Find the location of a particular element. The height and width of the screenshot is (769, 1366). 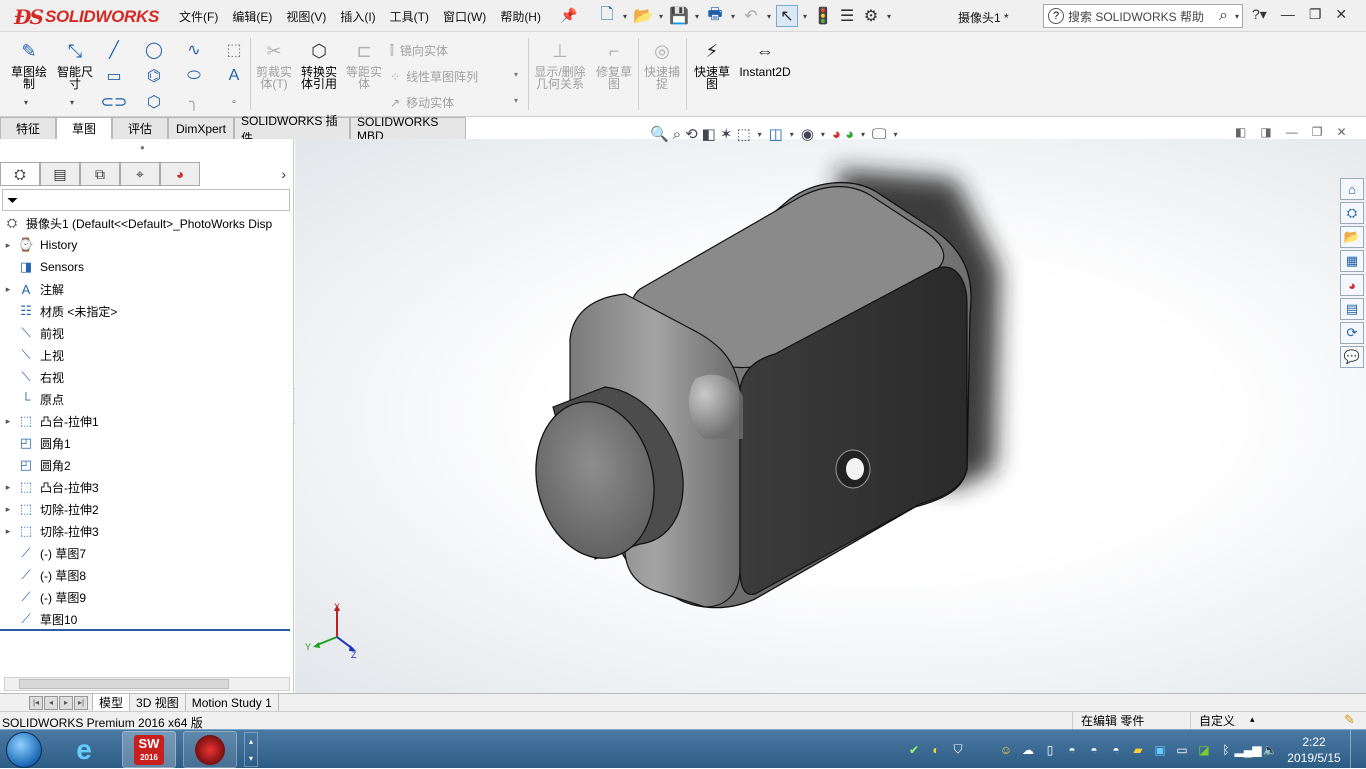

tree-item: ▸ ⬚ 切除-拉伸3 is located at coordinates (146, 531).